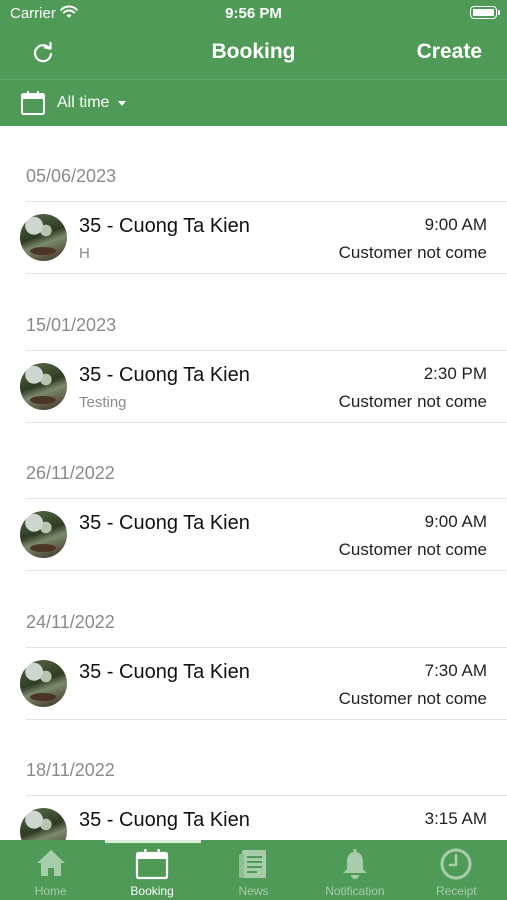 The image size is (507, 900). What do you see at coordinates (71, 176) in the screenshot?
I see `section-date: 05/06/2023` at bounding box center [71, 176].